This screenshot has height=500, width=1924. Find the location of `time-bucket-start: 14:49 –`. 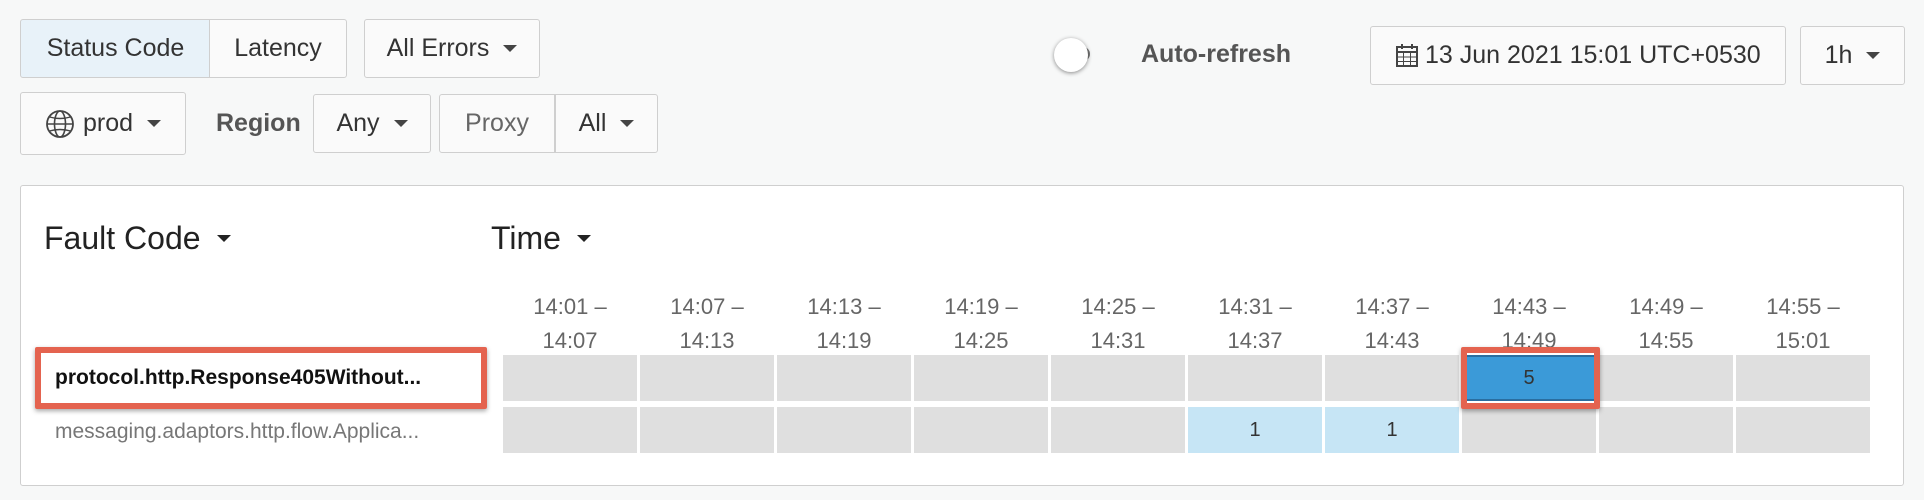

time-bucket-start: 14:49 – is located at coordinates (1666, 306).